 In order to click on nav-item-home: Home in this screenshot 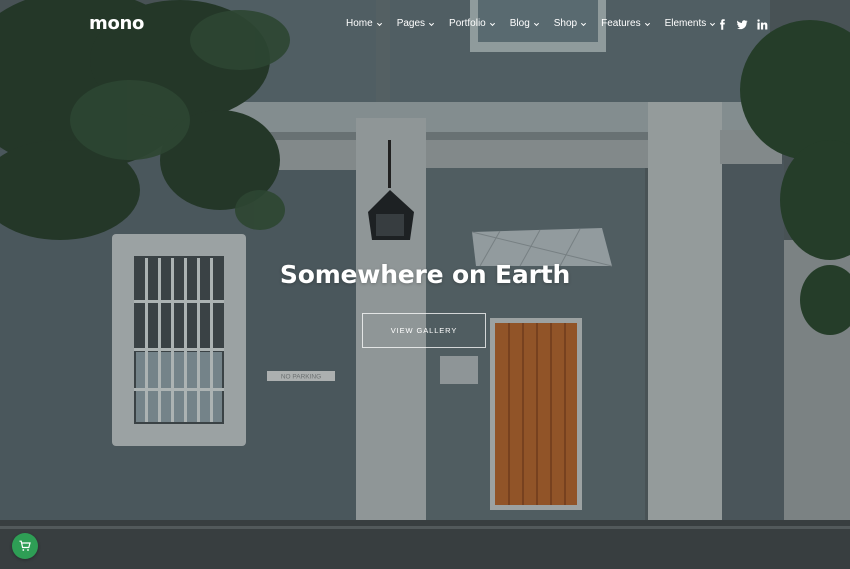, I will do `click(364, 24)`.